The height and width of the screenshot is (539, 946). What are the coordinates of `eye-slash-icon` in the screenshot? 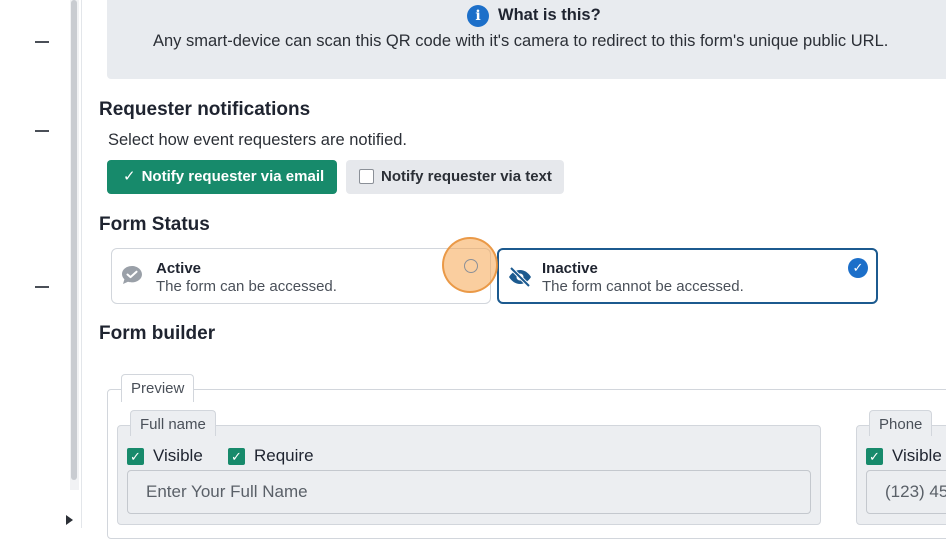 It's located at (520, 277).